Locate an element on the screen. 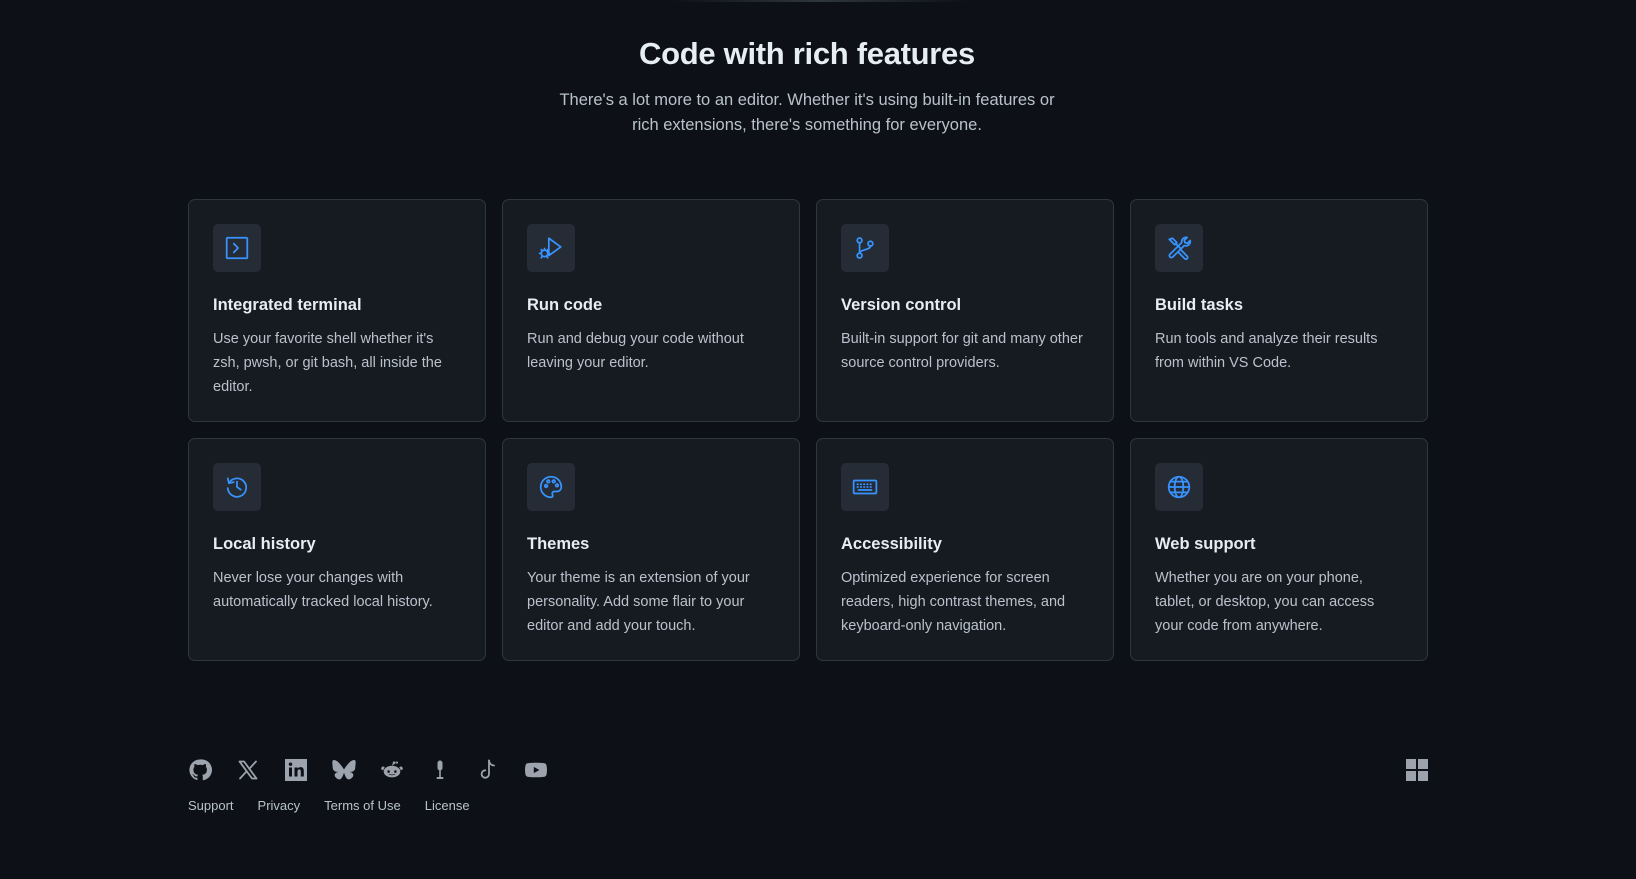 The width and height of the screenshot is (1636, 879). run-debug-icon is located at coordinates (551, 248).